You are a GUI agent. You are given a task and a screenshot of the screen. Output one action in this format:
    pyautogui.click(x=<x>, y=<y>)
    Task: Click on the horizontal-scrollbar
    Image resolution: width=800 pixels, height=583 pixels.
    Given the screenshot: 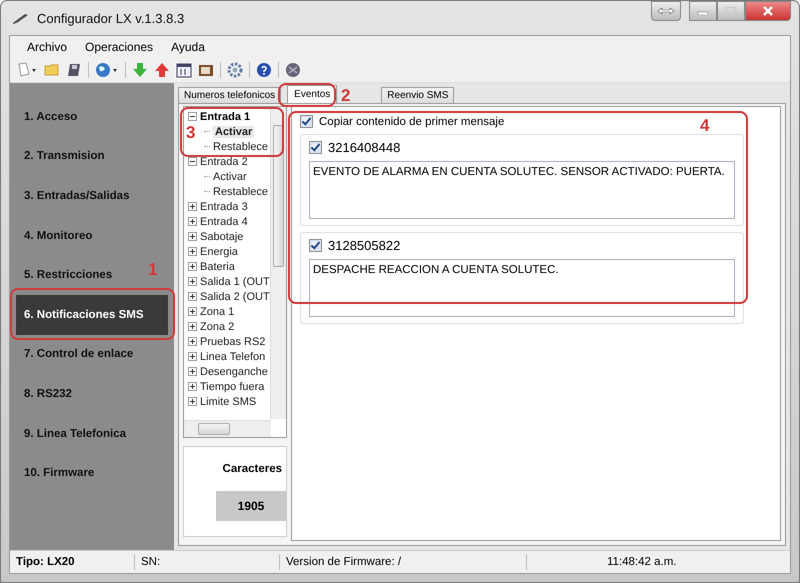 What is the action you would take?
    pyautogui.click(x=227, y=428)
    